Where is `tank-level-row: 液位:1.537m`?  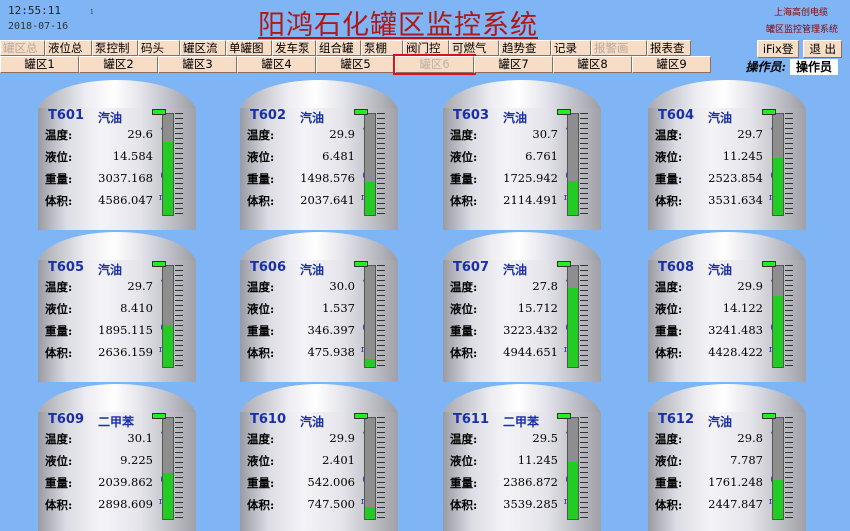 tank-level-row: 液位:1.537m is located at coordinates (312, 309).